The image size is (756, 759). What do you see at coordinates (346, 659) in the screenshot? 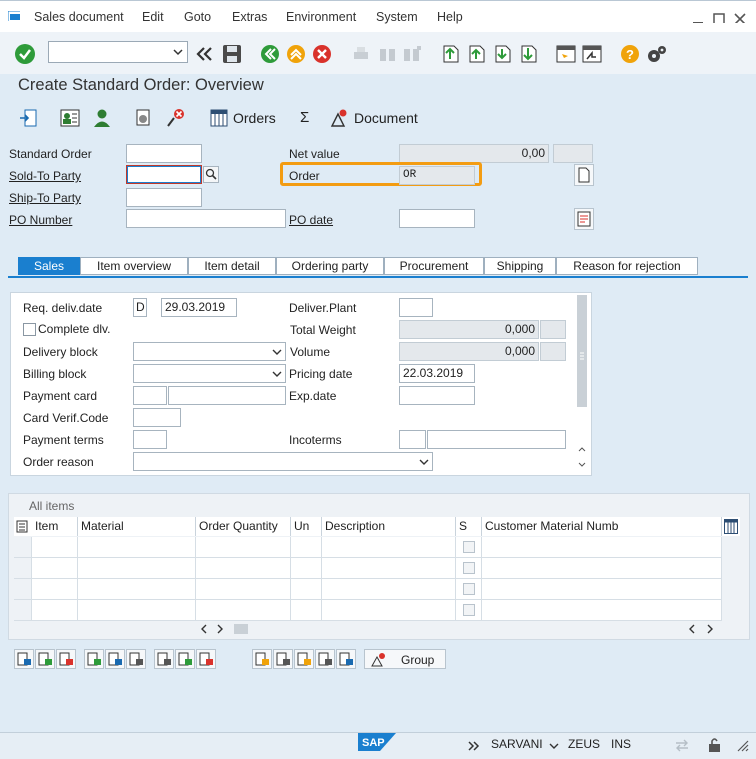
I see `item-sort-icon` at bounding box center [346, 659].